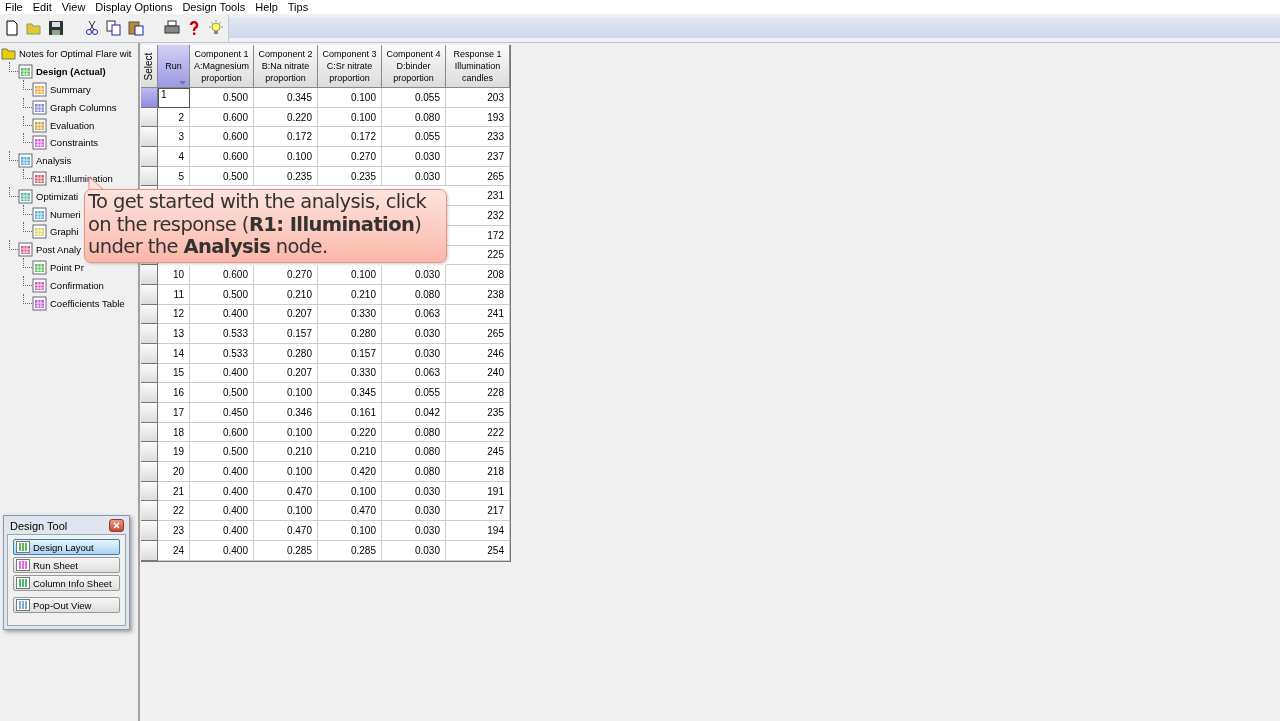 This screenshot has height=721, width=1280. I want to click on tree-item: Numeri, so click(65, 214).